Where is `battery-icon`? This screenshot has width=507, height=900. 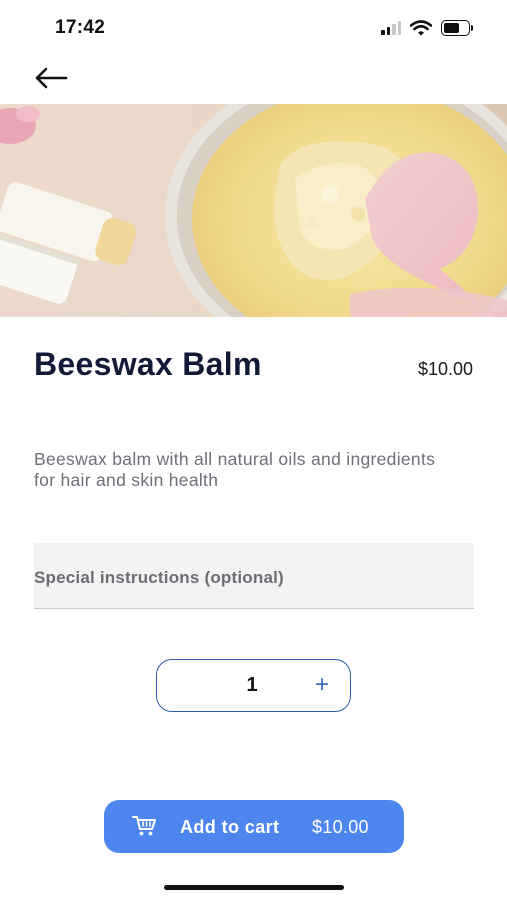
battery-icon is located at coordinates (457, 28).